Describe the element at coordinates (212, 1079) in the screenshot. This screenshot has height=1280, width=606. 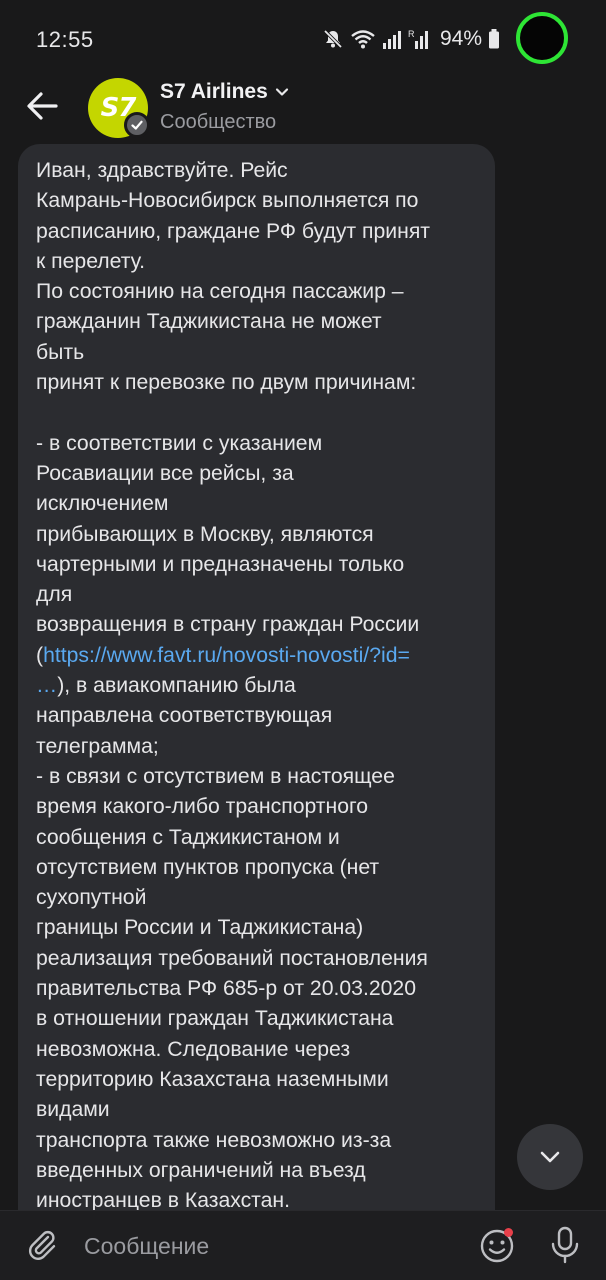
I see `message-line: территорию Казахстана наземными` at that location.